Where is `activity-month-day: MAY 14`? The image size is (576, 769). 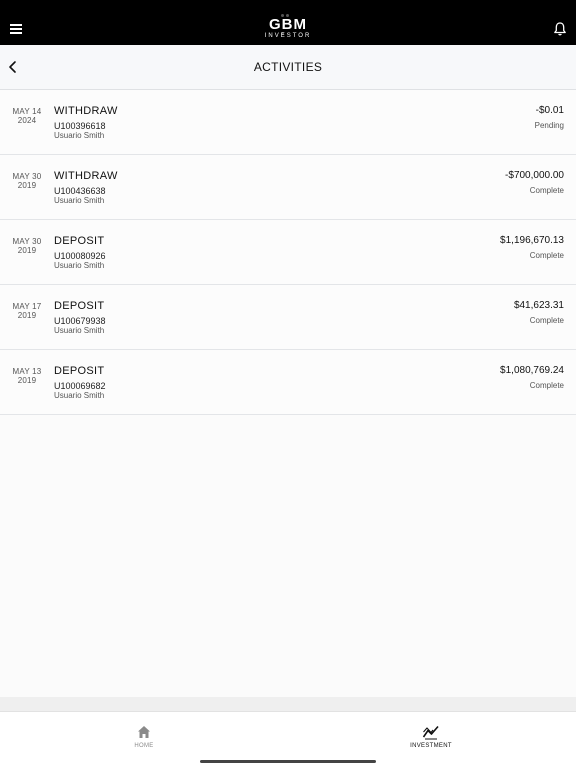 activity-month-day: MAY 14 is located at coordinates (27, 111).